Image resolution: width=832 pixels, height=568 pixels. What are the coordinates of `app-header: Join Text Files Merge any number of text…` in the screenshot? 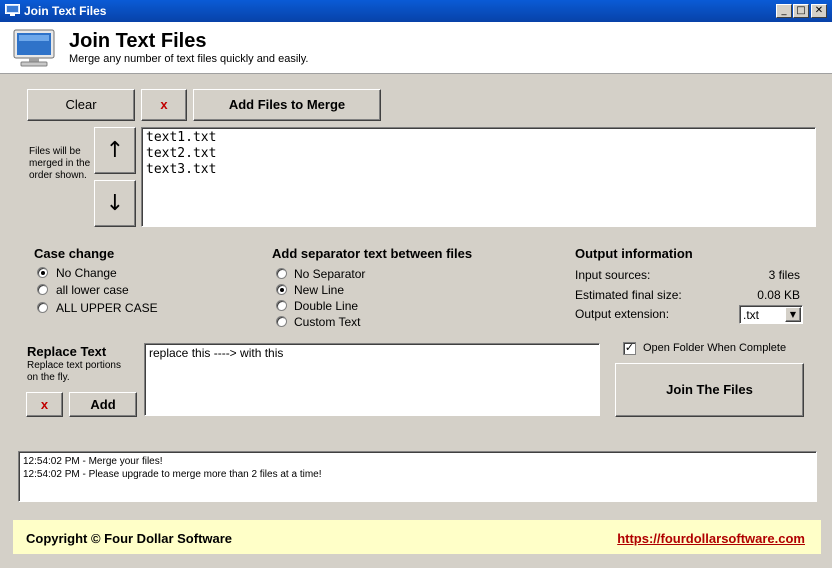 It's located at (416, 48).